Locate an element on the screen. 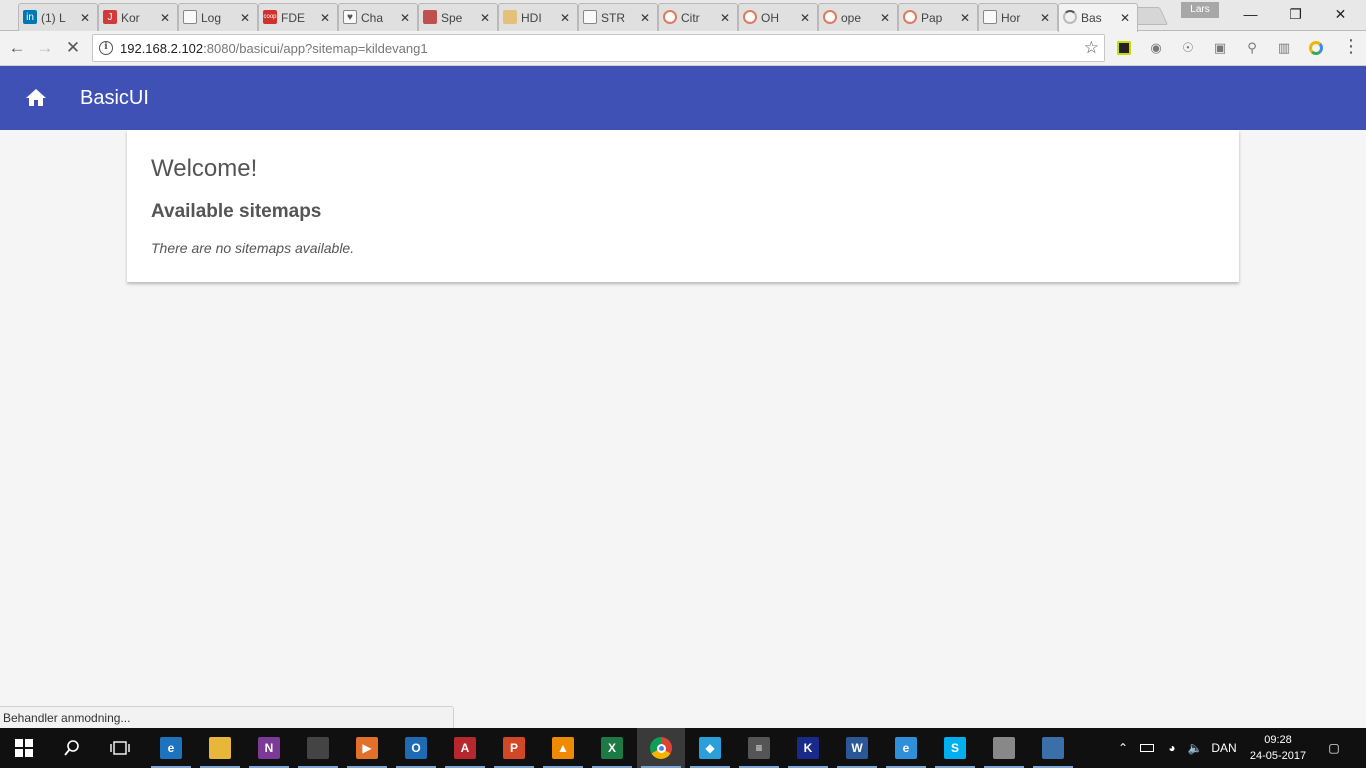 This screenshot has width=1366, height=768. restore-button: ❐ is located at coordinates (1295, 14).